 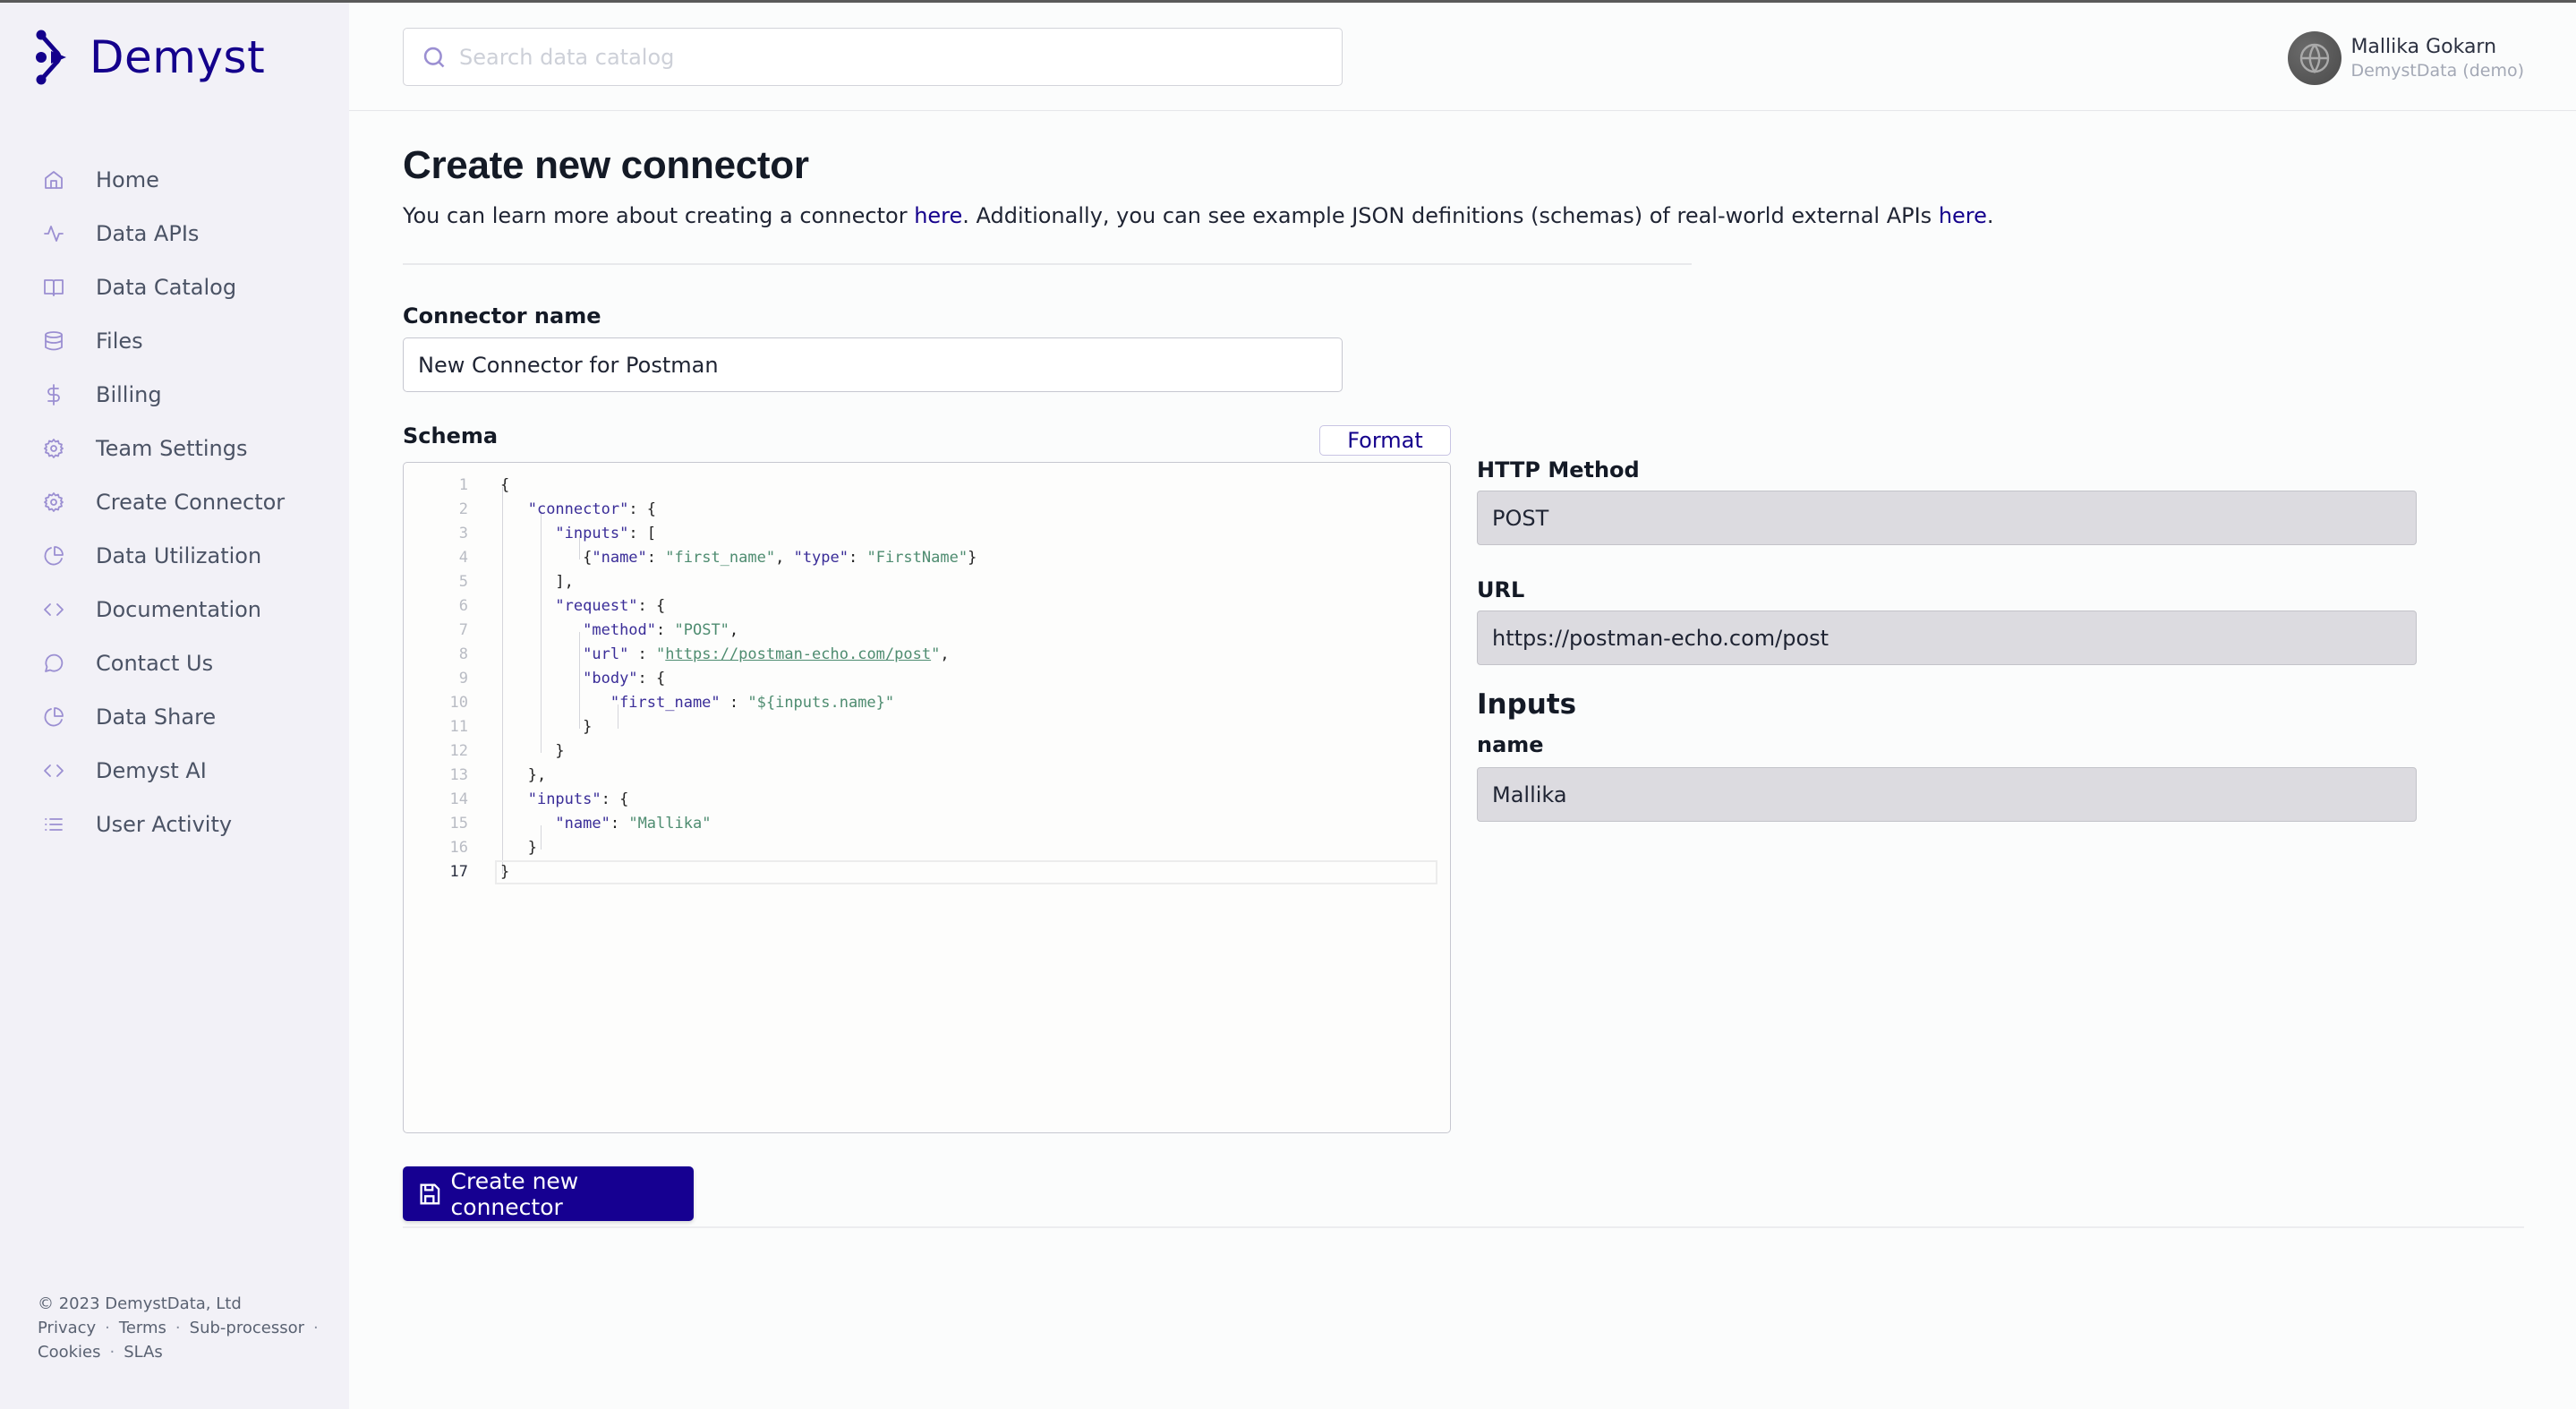 What do you see at coordinates (505, 485) in the screenshot?
I see `code-text: {` at bounding box center [505, 485].